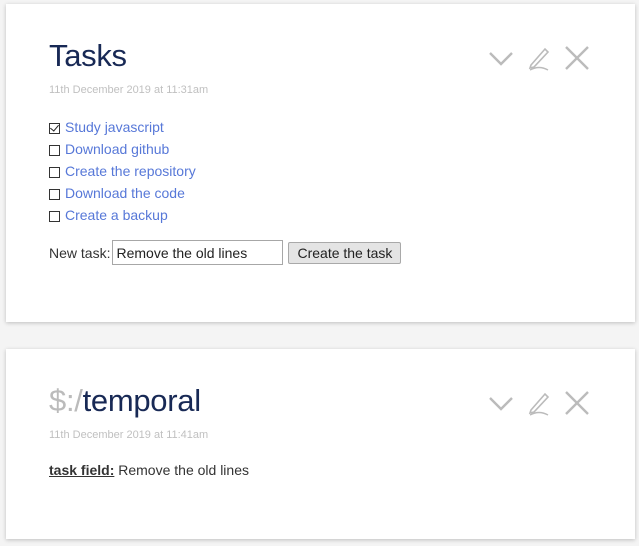  What do you see at coordinates (82, 470) in the screenshot?
I see `field-name: task field:` at bounding box center [82, 470].